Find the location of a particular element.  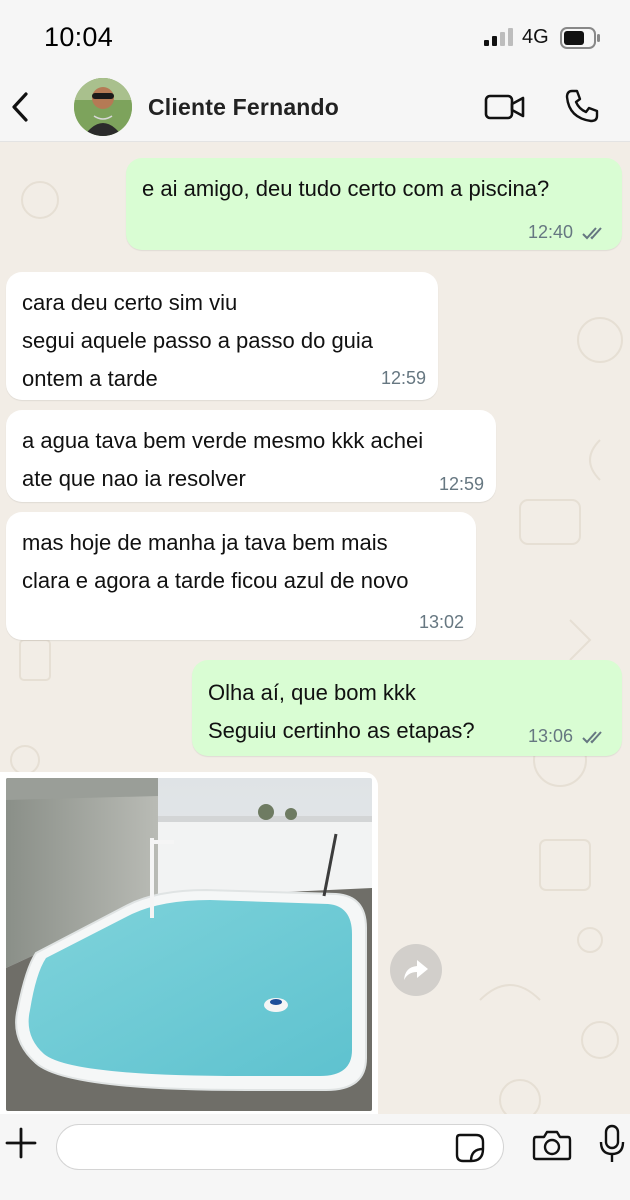

forward-icon is located at coordinates (416, 970).